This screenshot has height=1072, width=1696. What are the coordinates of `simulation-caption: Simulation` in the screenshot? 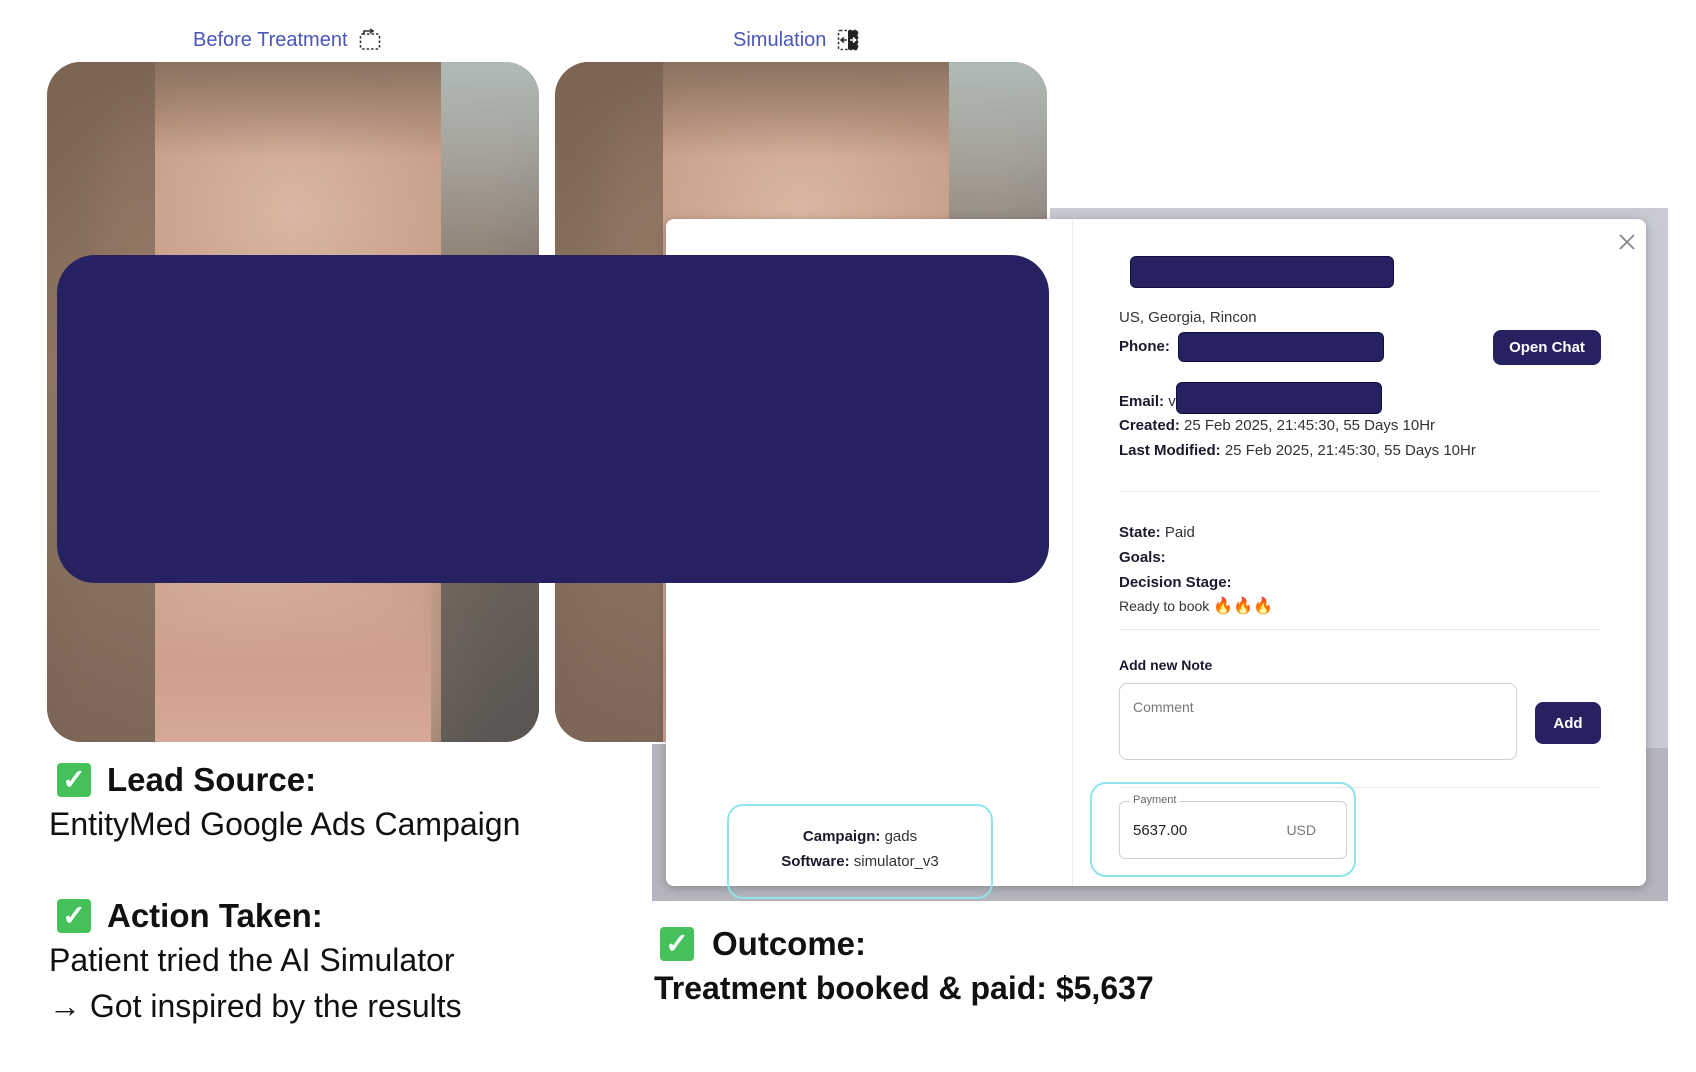 It's located at (796, 40).